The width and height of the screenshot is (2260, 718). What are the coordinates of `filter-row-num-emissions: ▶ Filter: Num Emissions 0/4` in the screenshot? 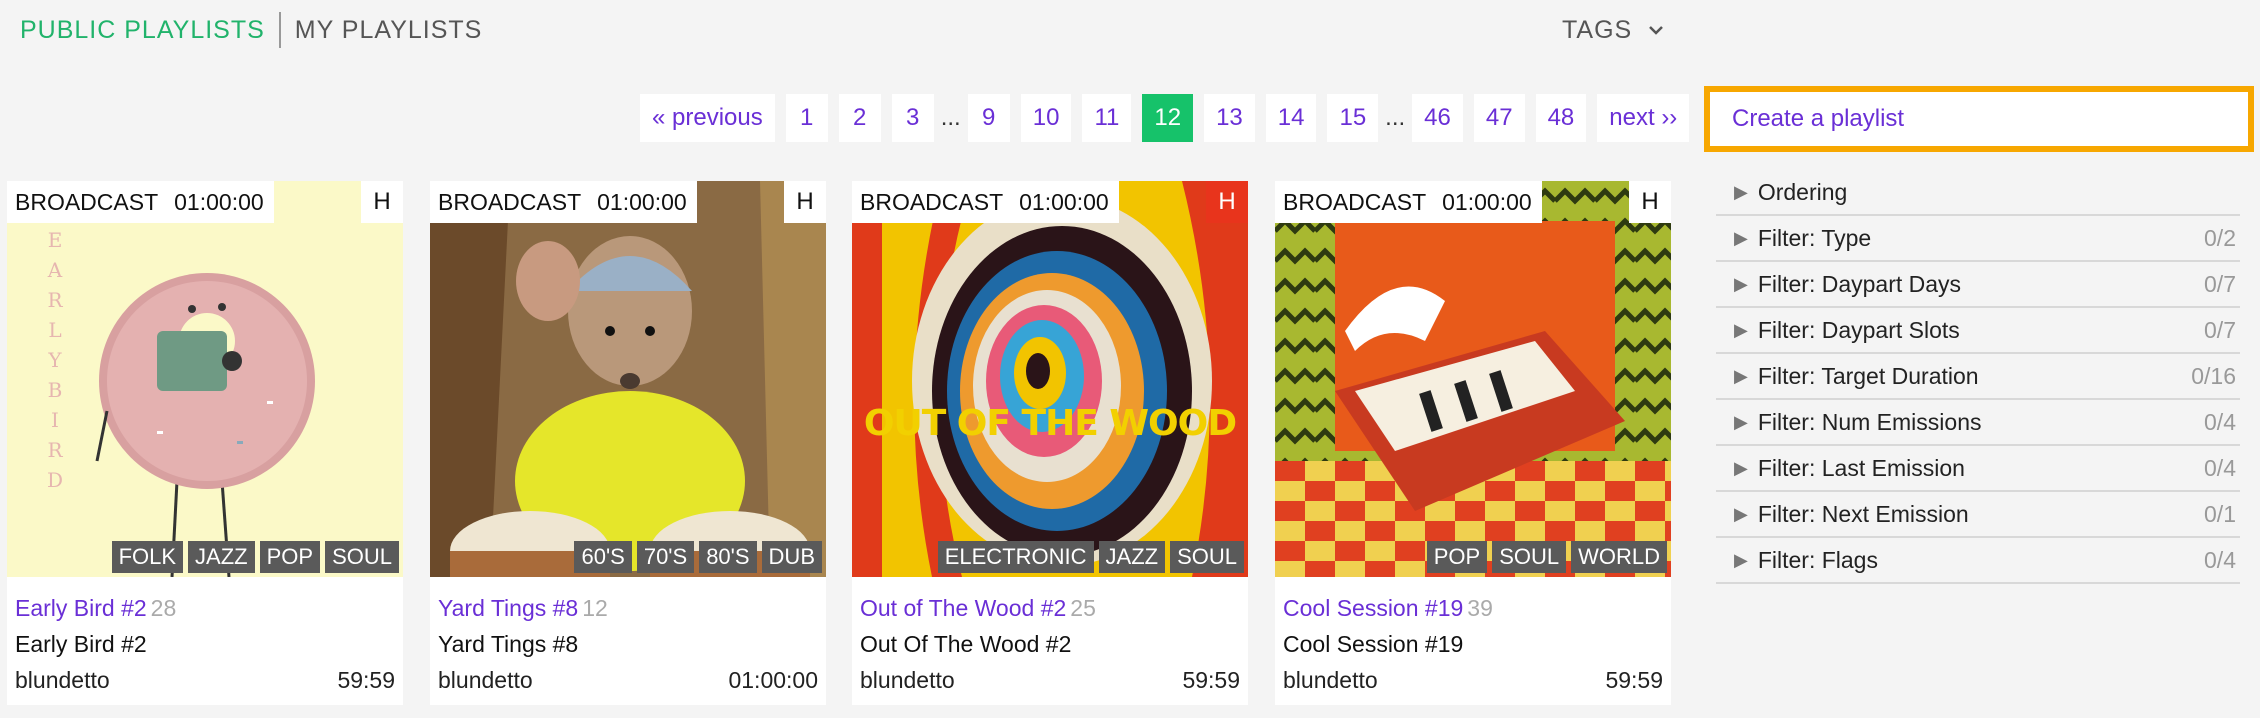 It's located at (1978, 423).